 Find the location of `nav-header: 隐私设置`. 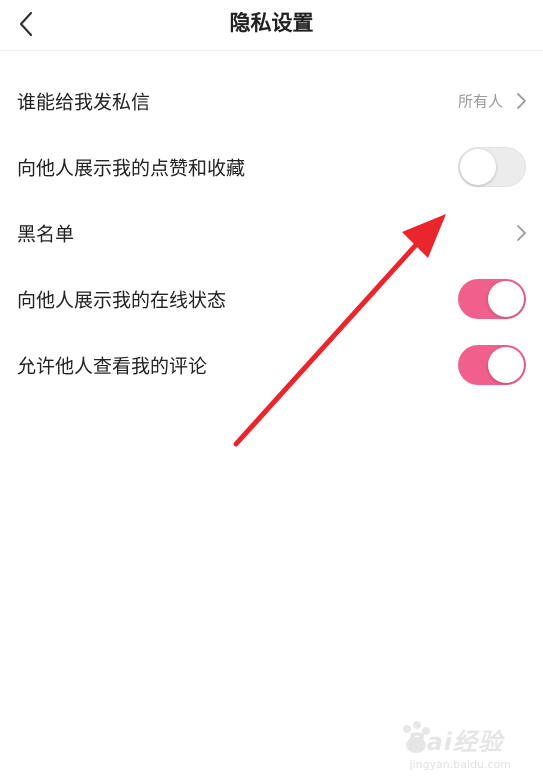

nav-header: 隐私设置 is located at coordinates (271, 25).